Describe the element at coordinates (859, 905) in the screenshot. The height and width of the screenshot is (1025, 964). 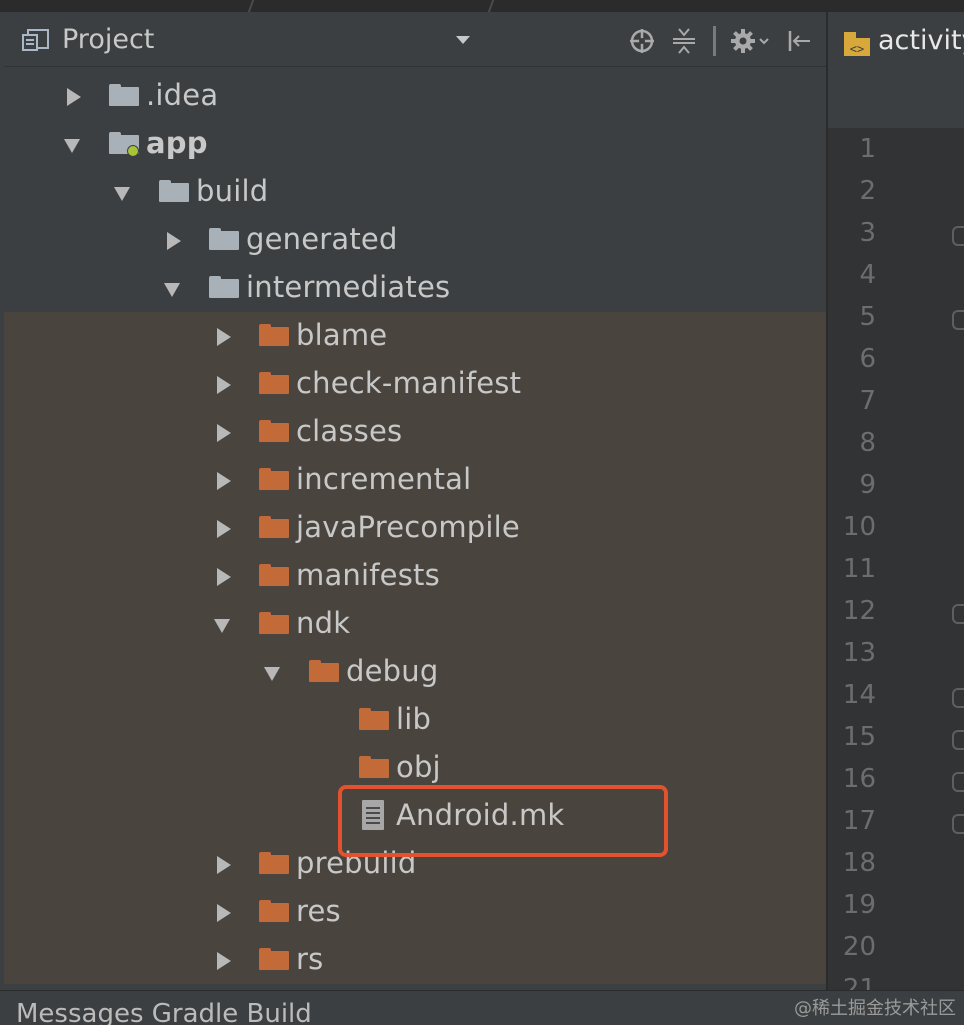
I see `line-number: 19` at that location.